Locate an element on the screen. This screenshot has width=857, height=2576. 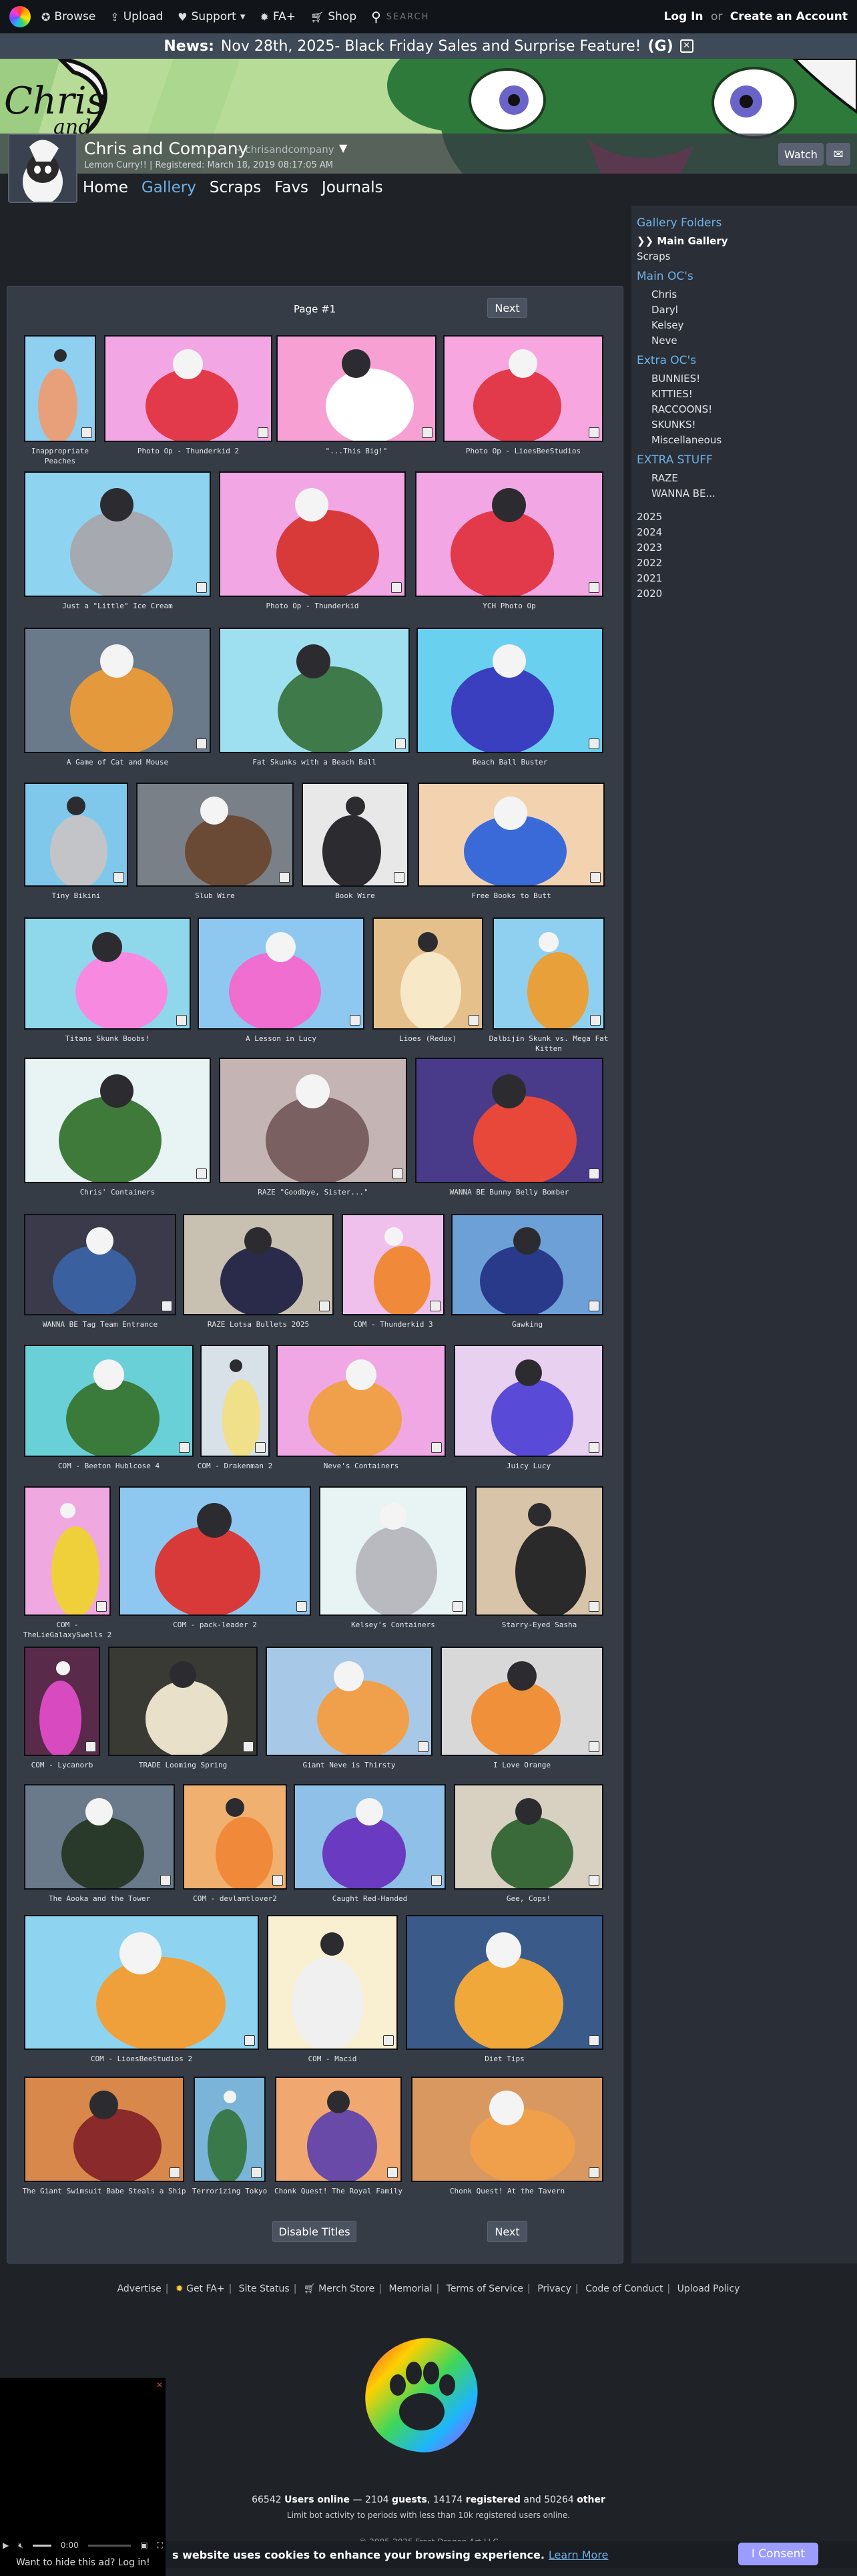
profile-menu-chevron-icon: ▼ is located at coordinates (343, 148).